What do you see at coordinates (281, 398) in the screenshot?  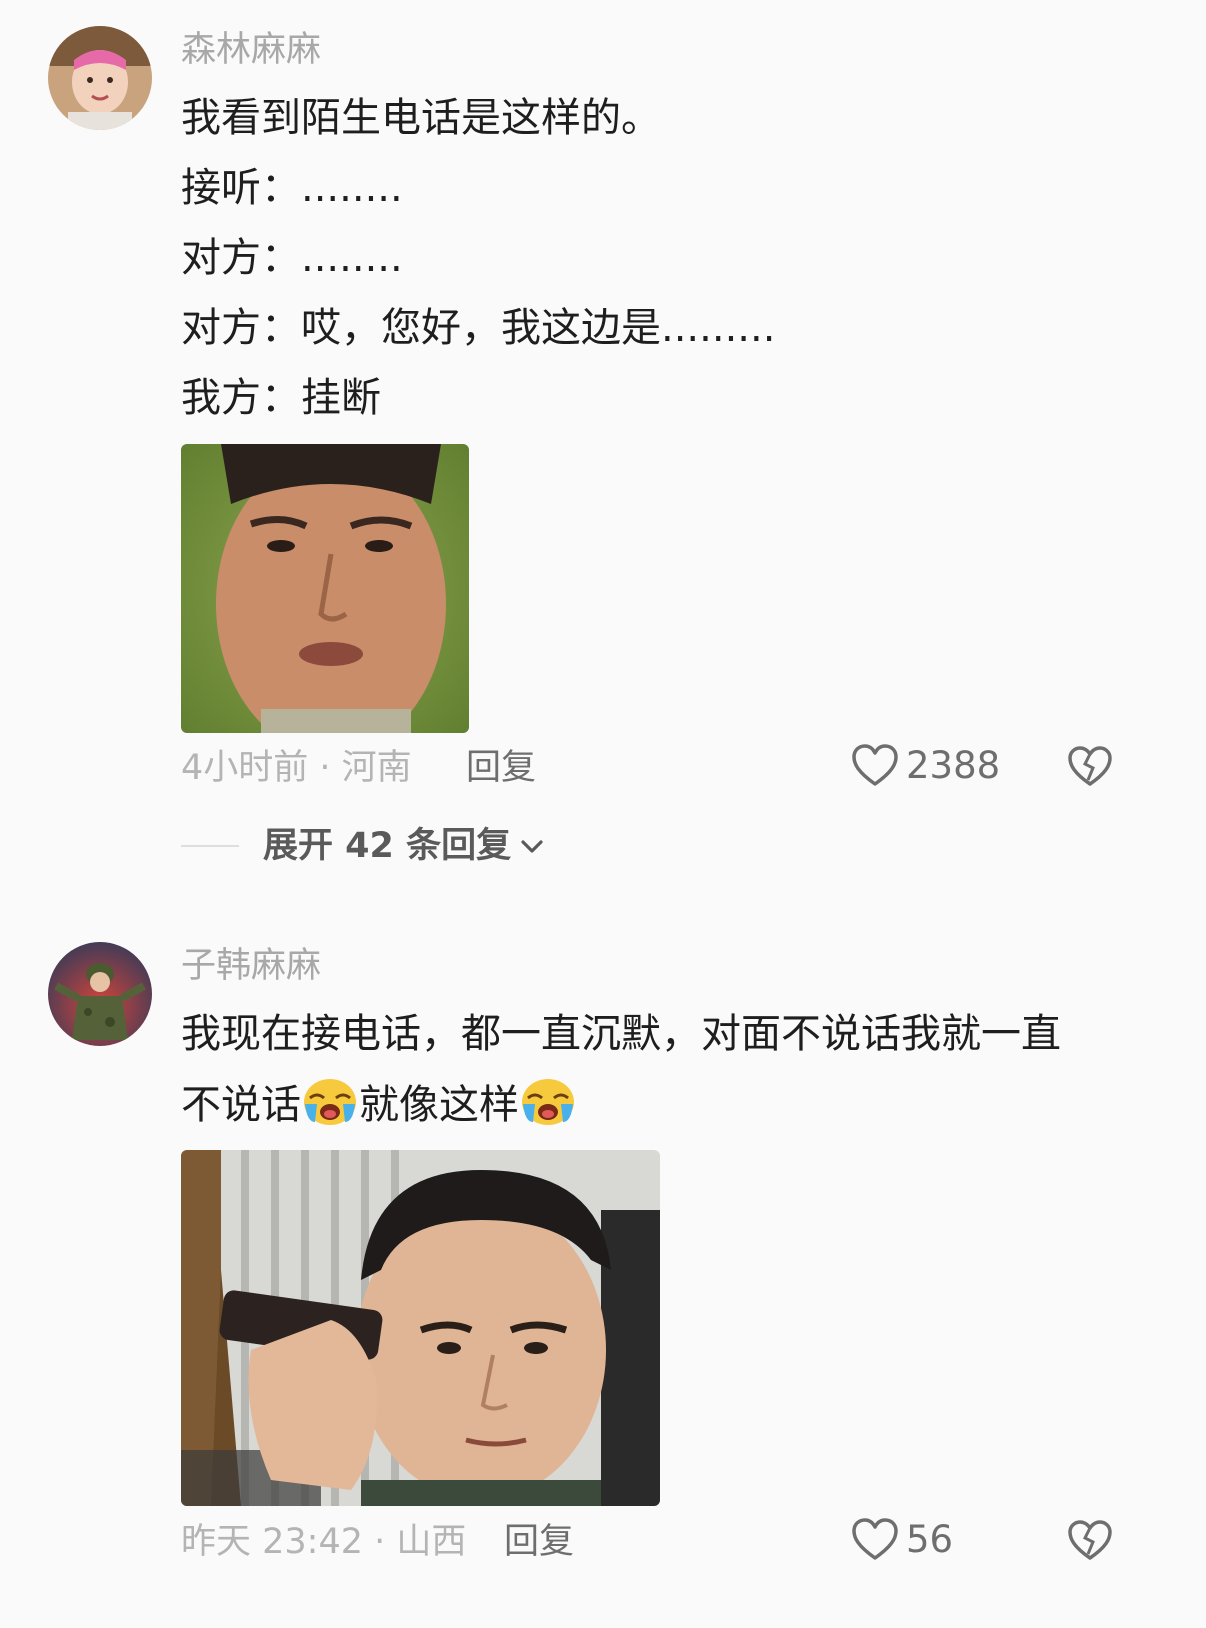 I see `comment-text-line: 我方：挂断` at bounding box center [281, 398].